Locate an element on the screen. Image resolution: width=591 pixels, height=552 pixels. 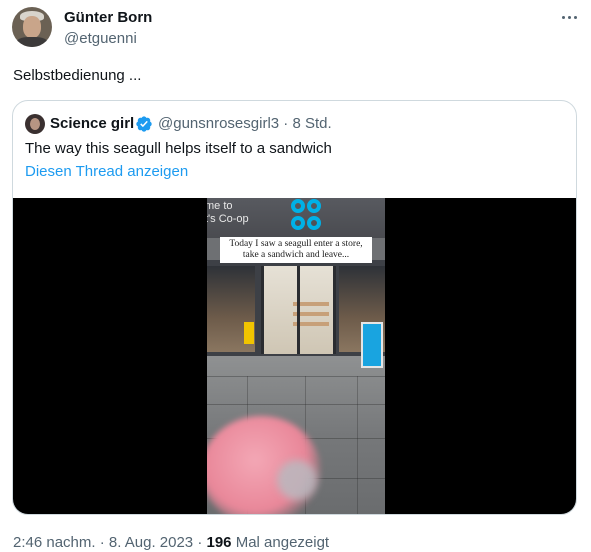
views-label: Mal angezeigt is located at coordinates (280, 542).